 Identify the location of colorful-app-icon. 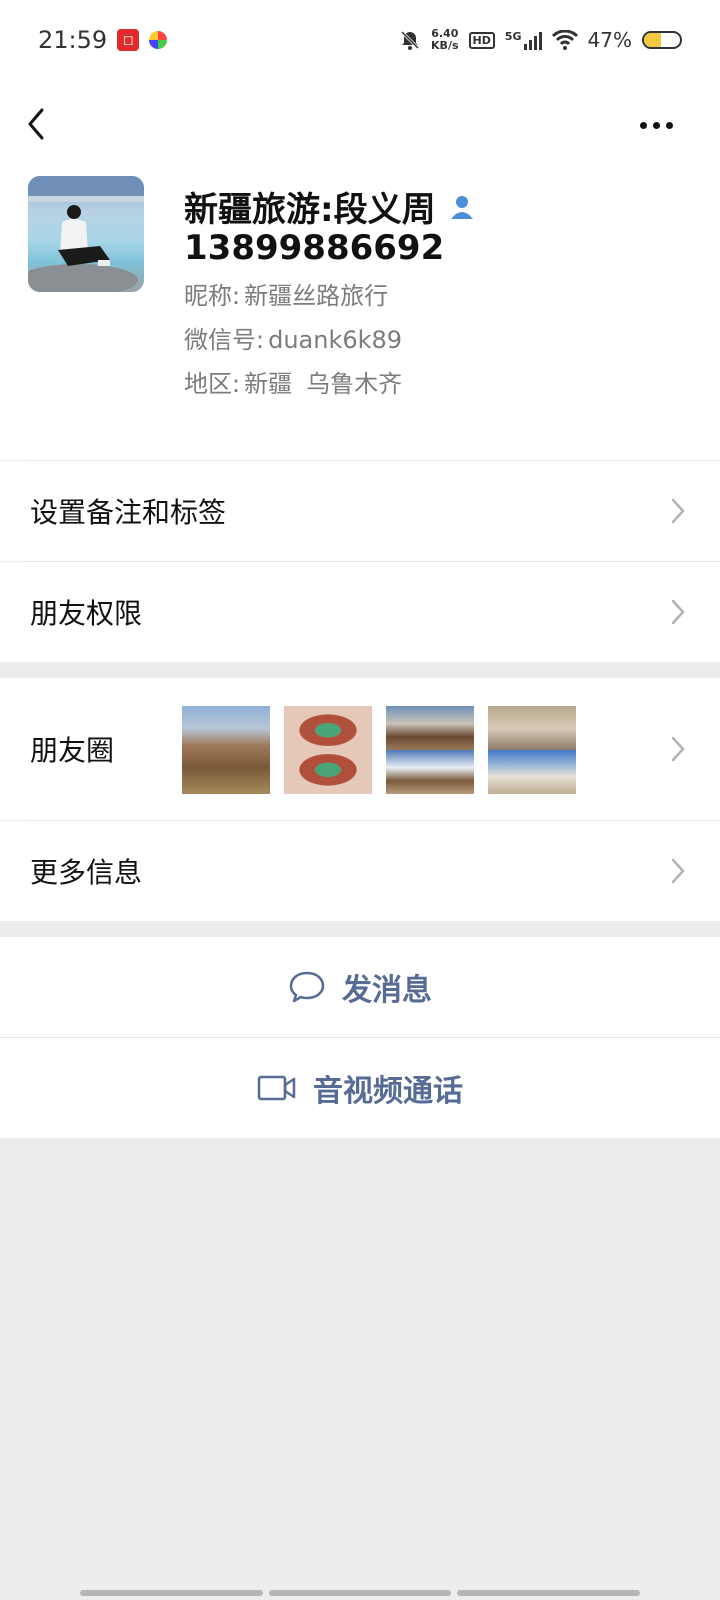
(158, 40).